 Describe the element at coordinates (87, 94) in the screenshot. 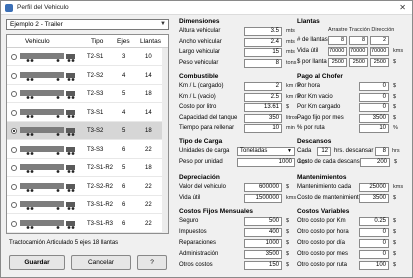

I see `table-row: T2-S3 5 18` at that location.